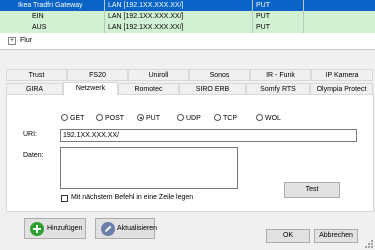 The height and width of the screenshot is (250, 375). I want to click on update-button: Aktualisieren, so click(126, 228).